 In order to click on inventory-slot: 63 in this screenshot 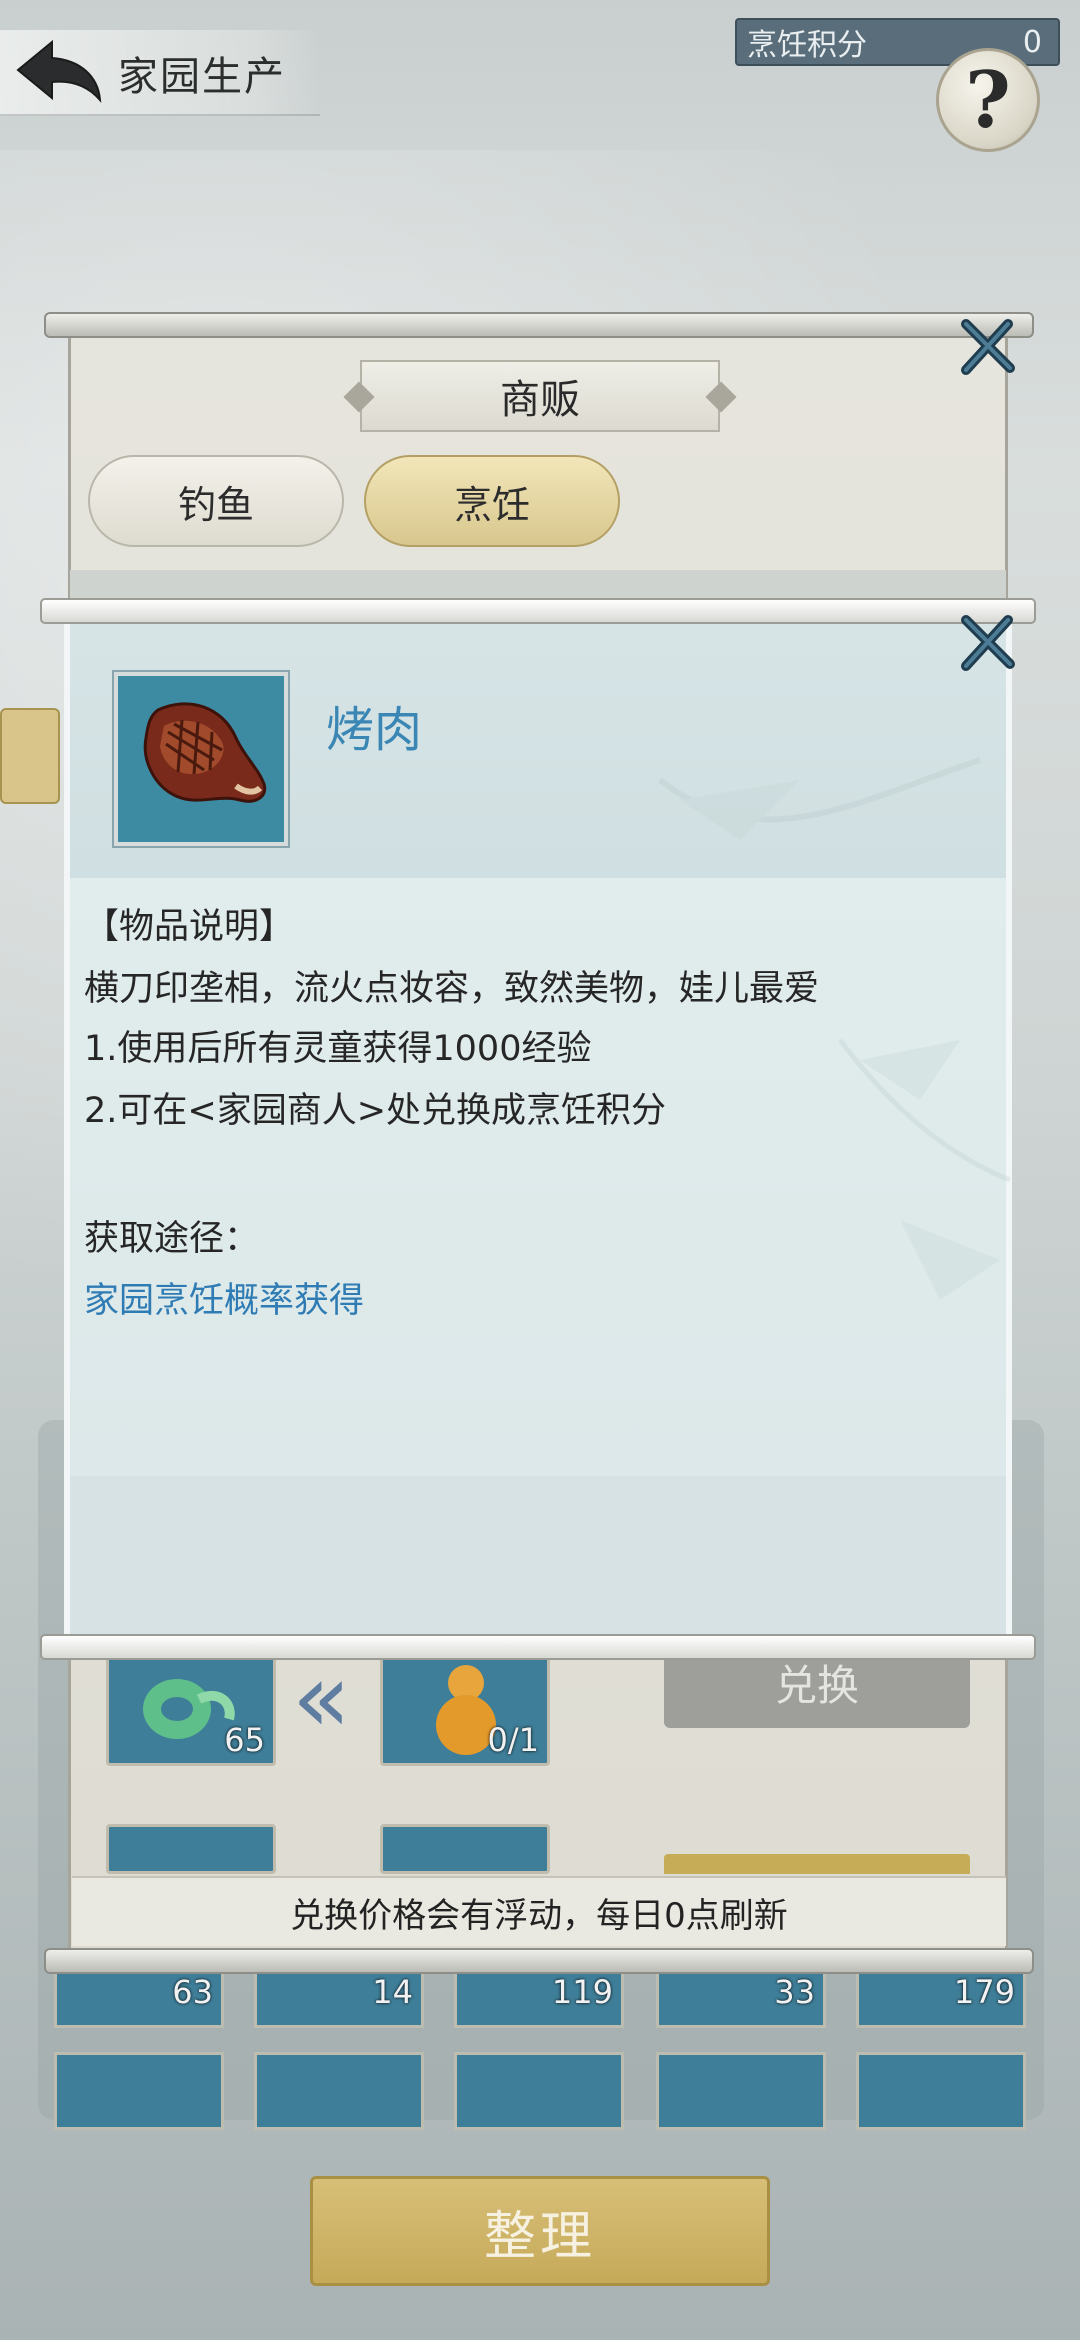, I will do `click(139, 1998)`.